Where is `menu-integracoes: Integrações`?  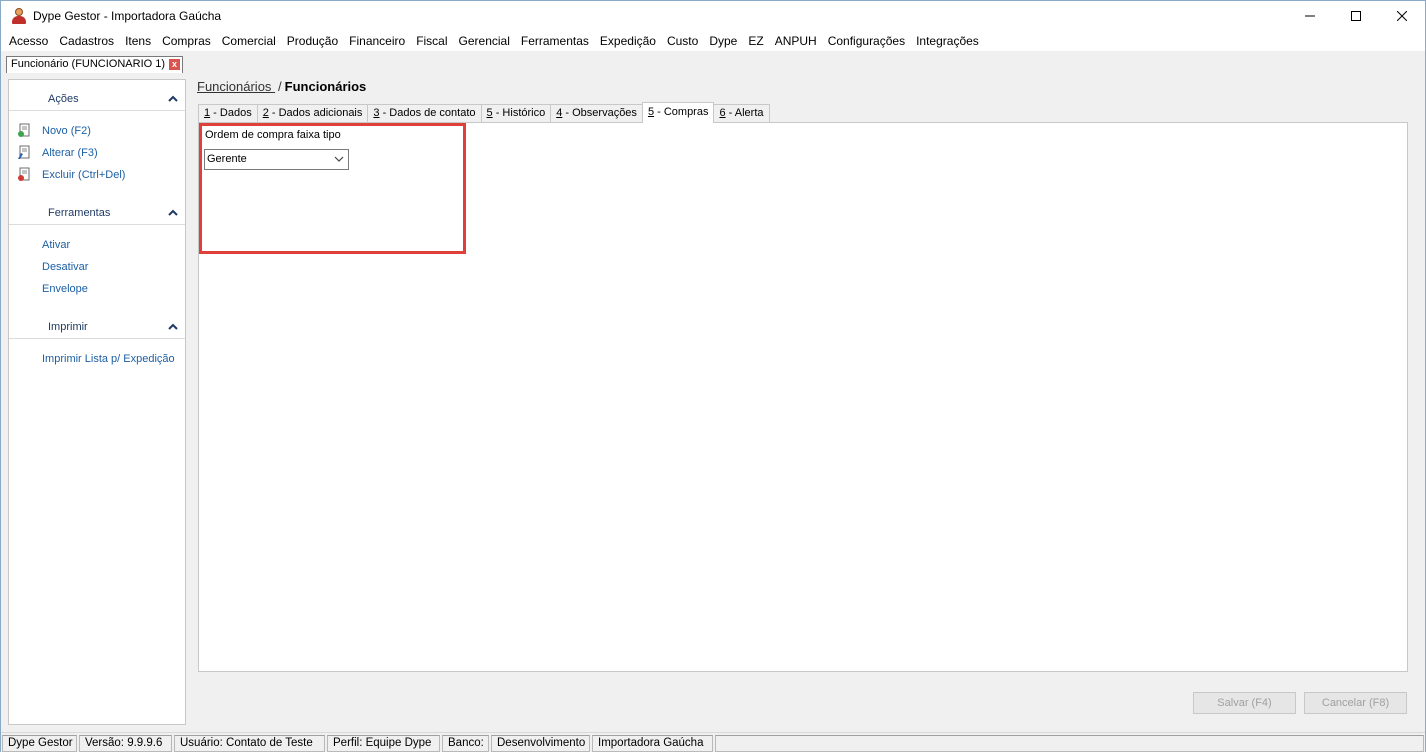 menu-integracoes: Integrações is located at coordinates (947, 41).